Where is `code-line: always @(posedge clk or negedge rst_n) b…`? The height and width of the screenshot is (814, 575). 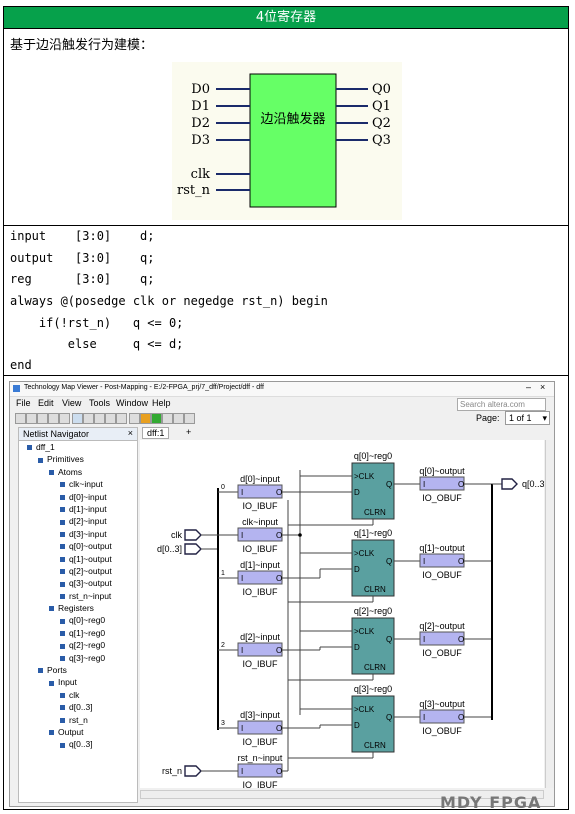 code-line: always @(posedge clk or negedge rst_n) b… is located at coordinates (169, 301).